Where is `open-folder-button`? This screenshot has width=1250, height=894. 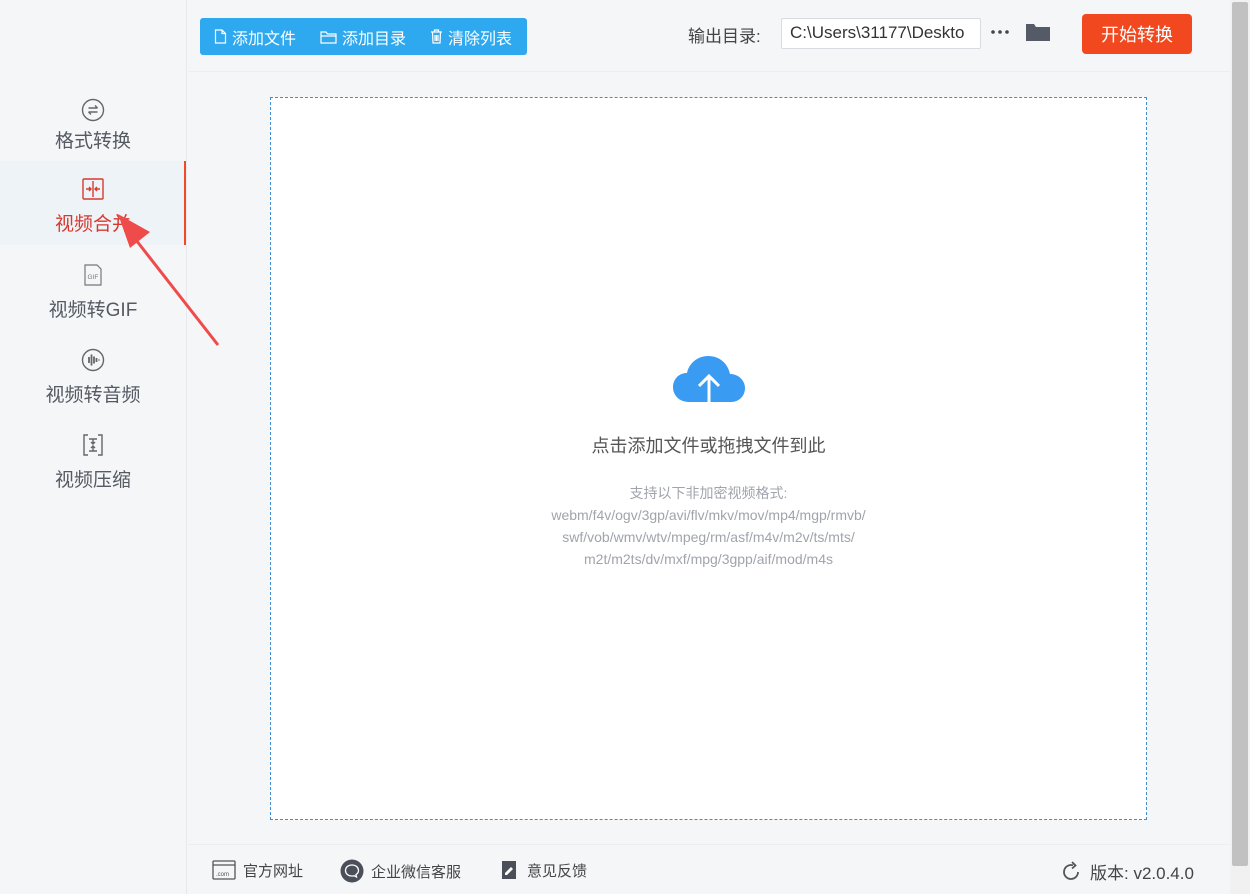 open-folder-button is located at coordinates (1038, 32).